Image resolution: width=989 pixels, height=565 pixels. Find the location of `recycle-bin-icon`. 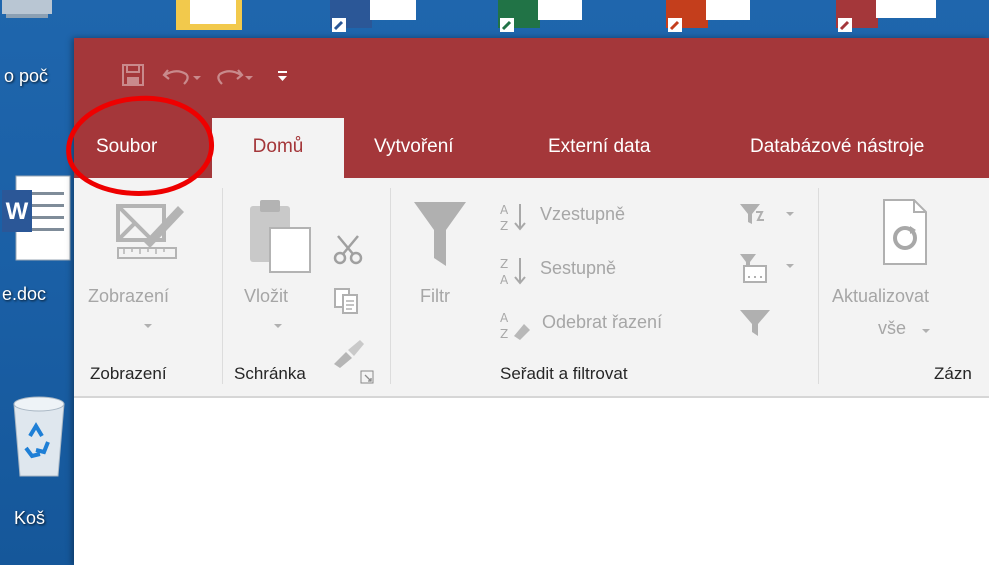

recycle-bin-icon is located at coordinates (39, 436).